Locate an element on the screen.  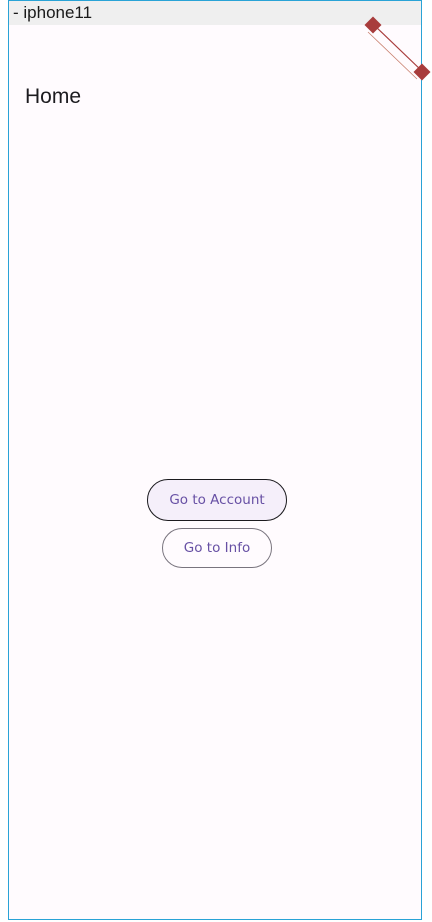
go-to-info-label: Go to Info is located at coordinates (217, 548).